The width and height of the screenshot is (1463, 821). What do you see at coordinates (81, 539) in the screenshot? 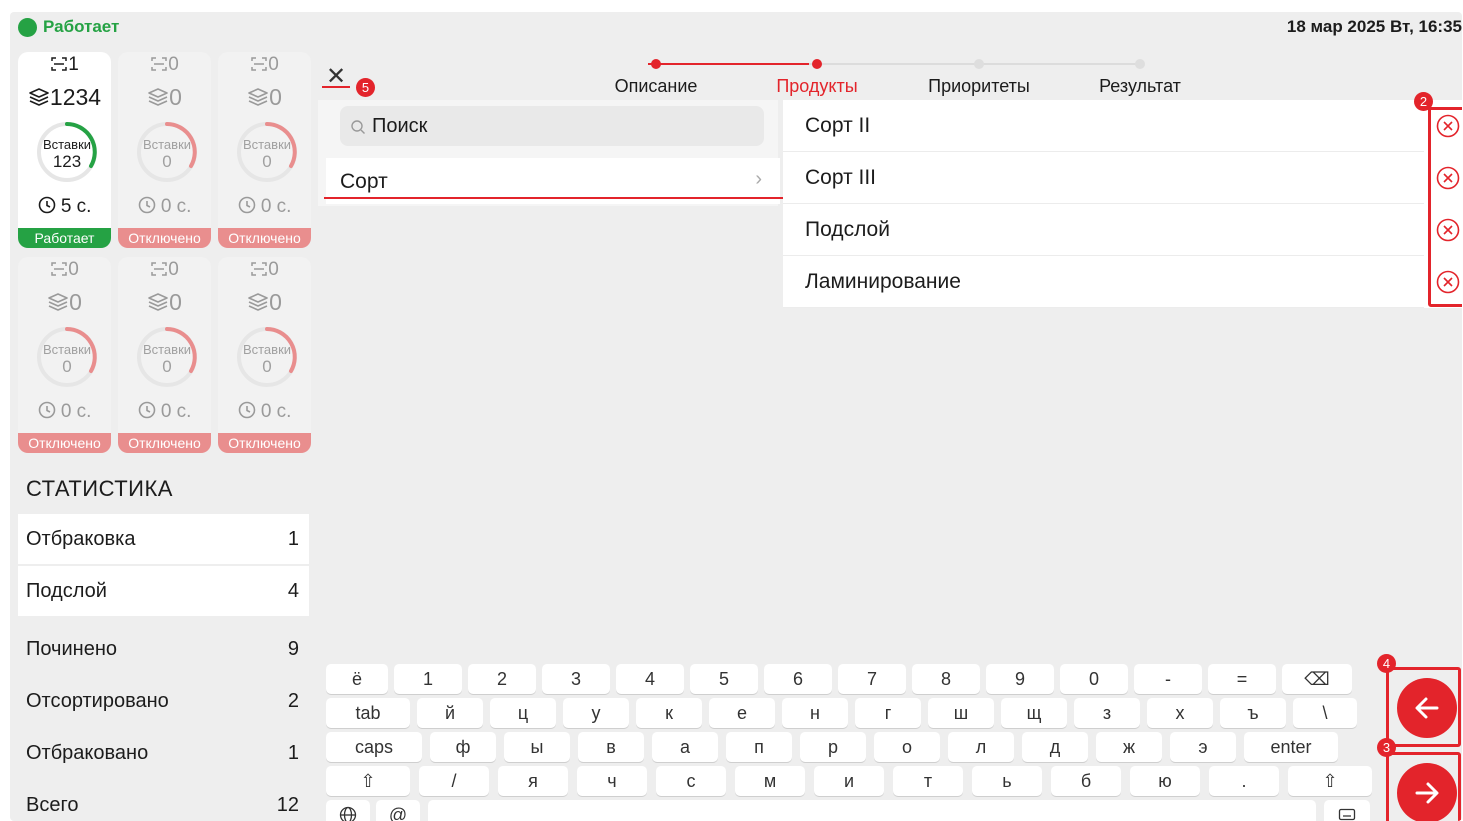
I see `stat-label: Отбраковка` at bounding box center [81, 539].